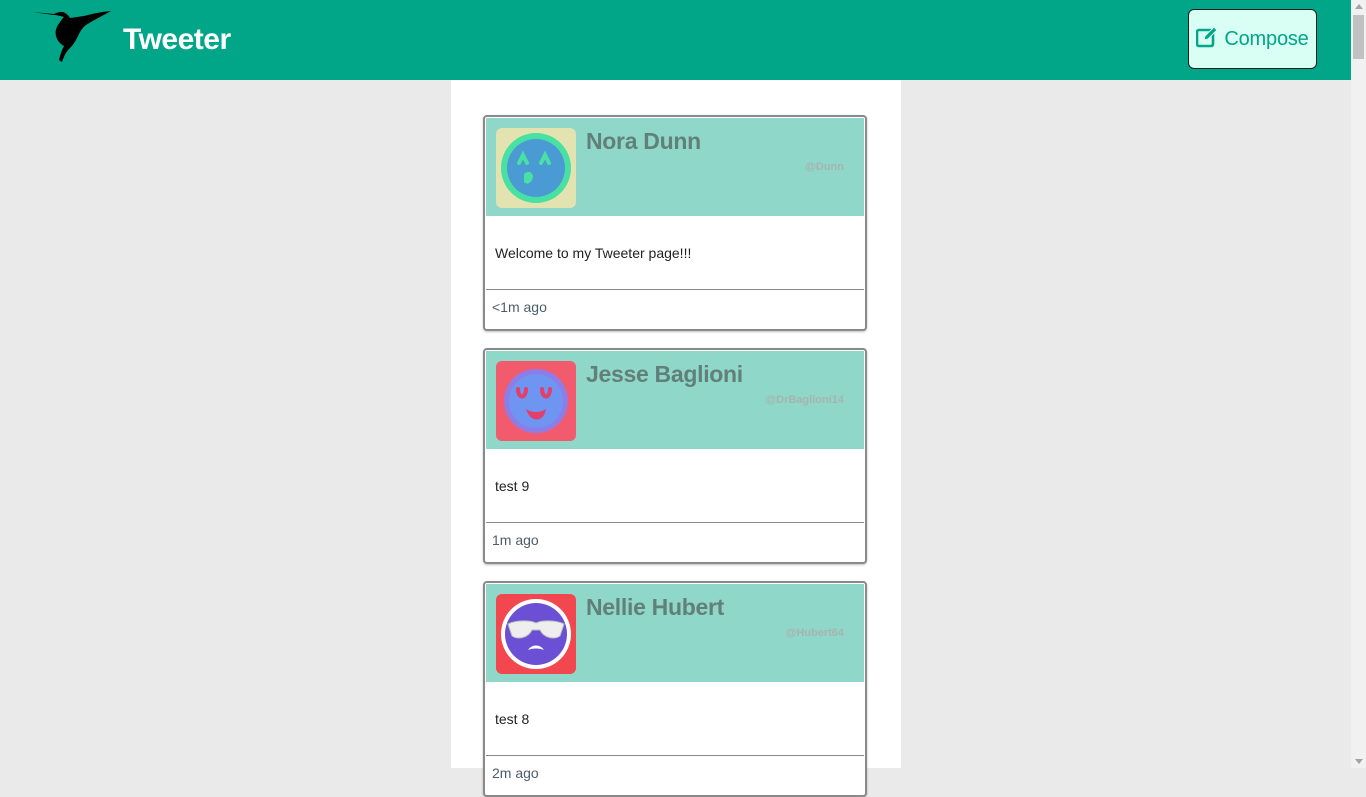 The width and height of the screenshot is (1366, 797). What do you see at coordinates (593, 253) in the screenshot?
I see `tweet-text: Welcome to my Tweeter page!!!` at bounding box center [593, 253].